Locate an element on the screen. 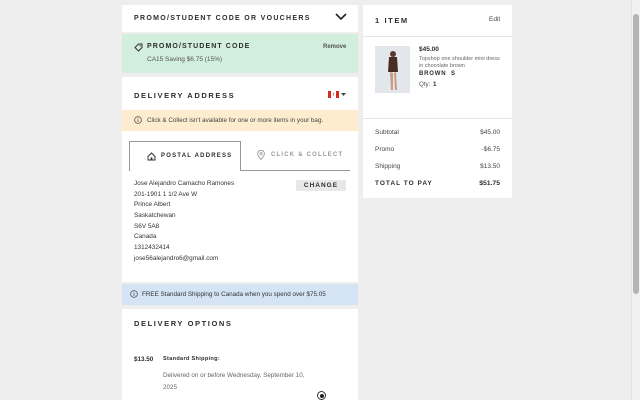 The width and height of the screenshot is (640, 400). tab-click-collect-label: CLICK & COLLECT is located at coordinates (307, 155).